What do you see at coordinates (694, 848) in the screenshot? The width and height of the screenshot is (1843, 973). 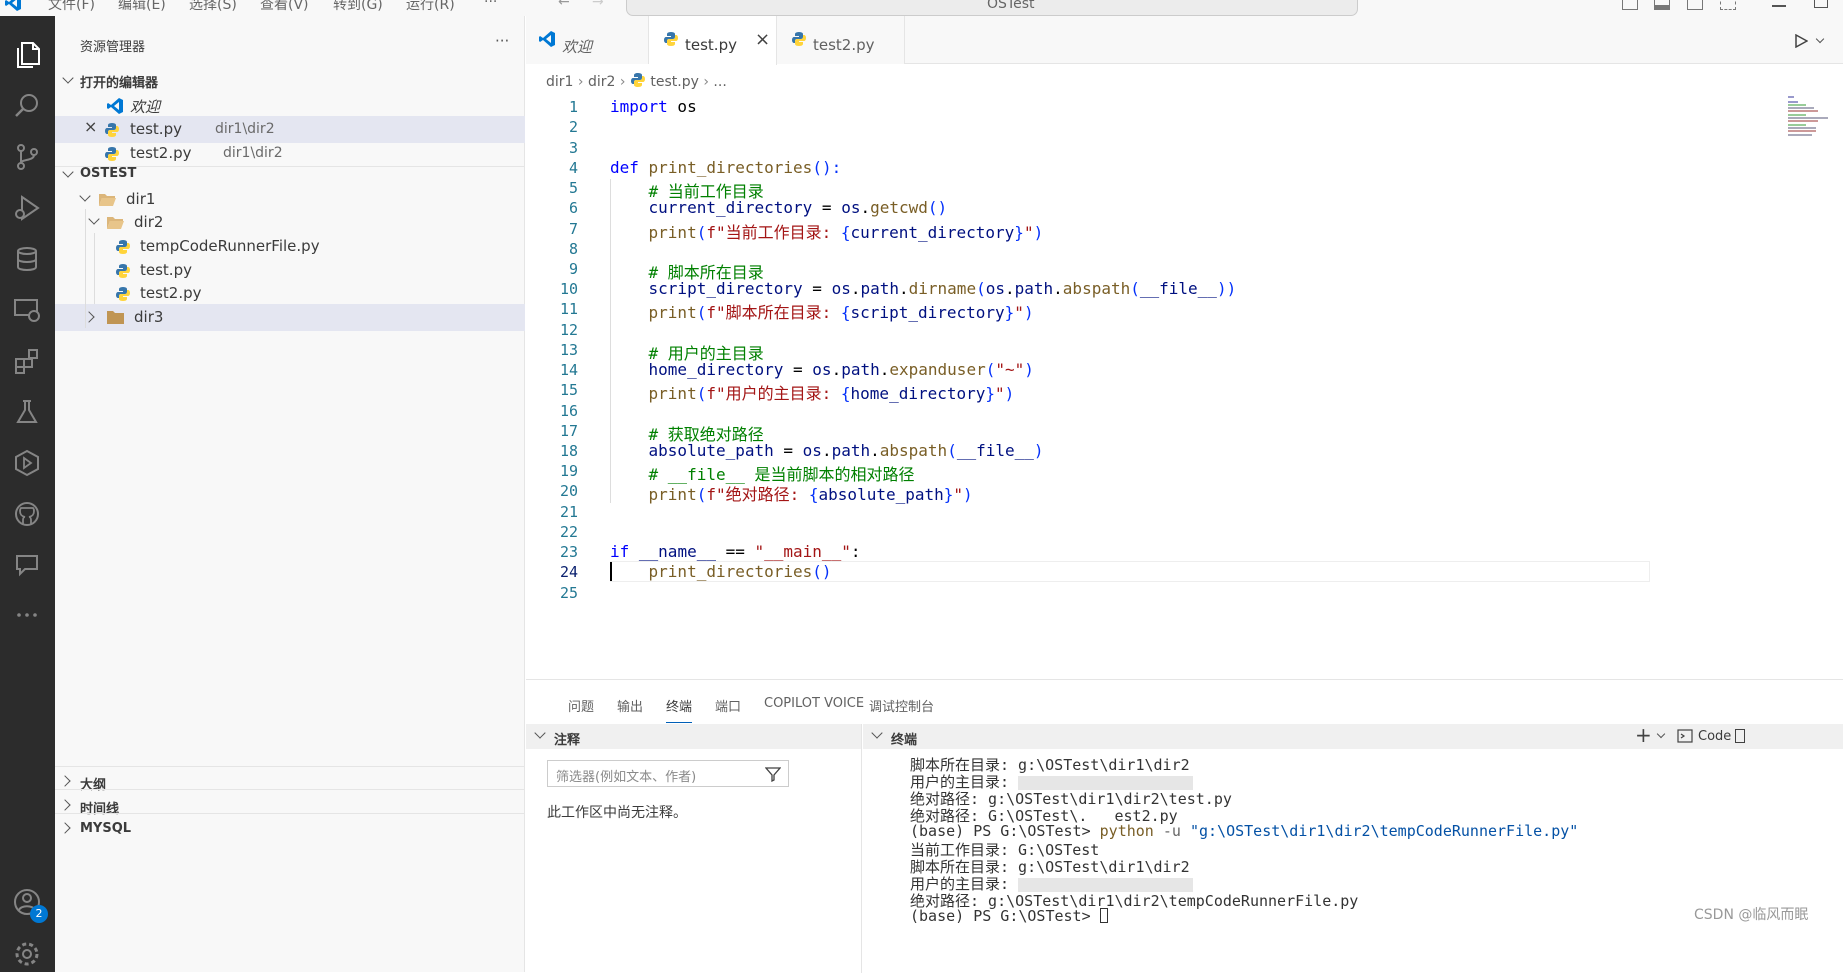 I see `comments-view: 注释 筛选器(例如文本、作者) 此工作区中尚无注释。` at bounding box center [694, 848].